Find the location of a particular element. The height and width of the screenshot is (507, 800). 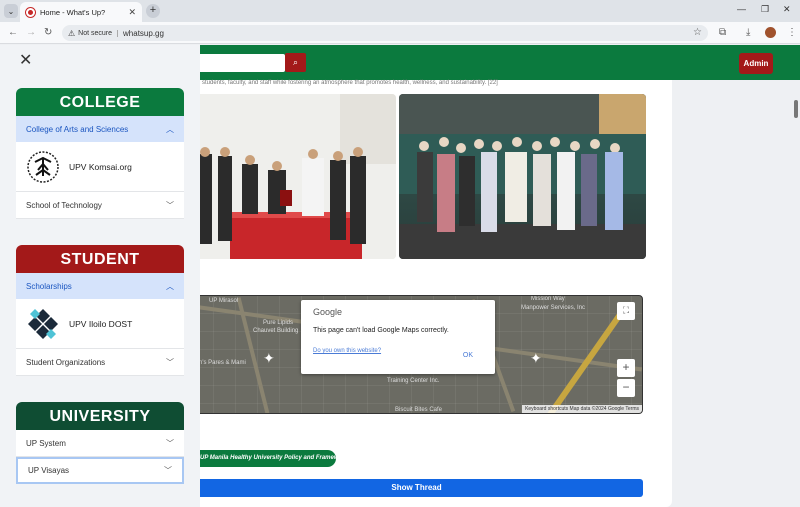

browser-toolbar: ← → ↻ ⚠ Not secure whatsup.gg ☆ ⧉ ⤓ ⋮ is located at coordinates (400, 33).